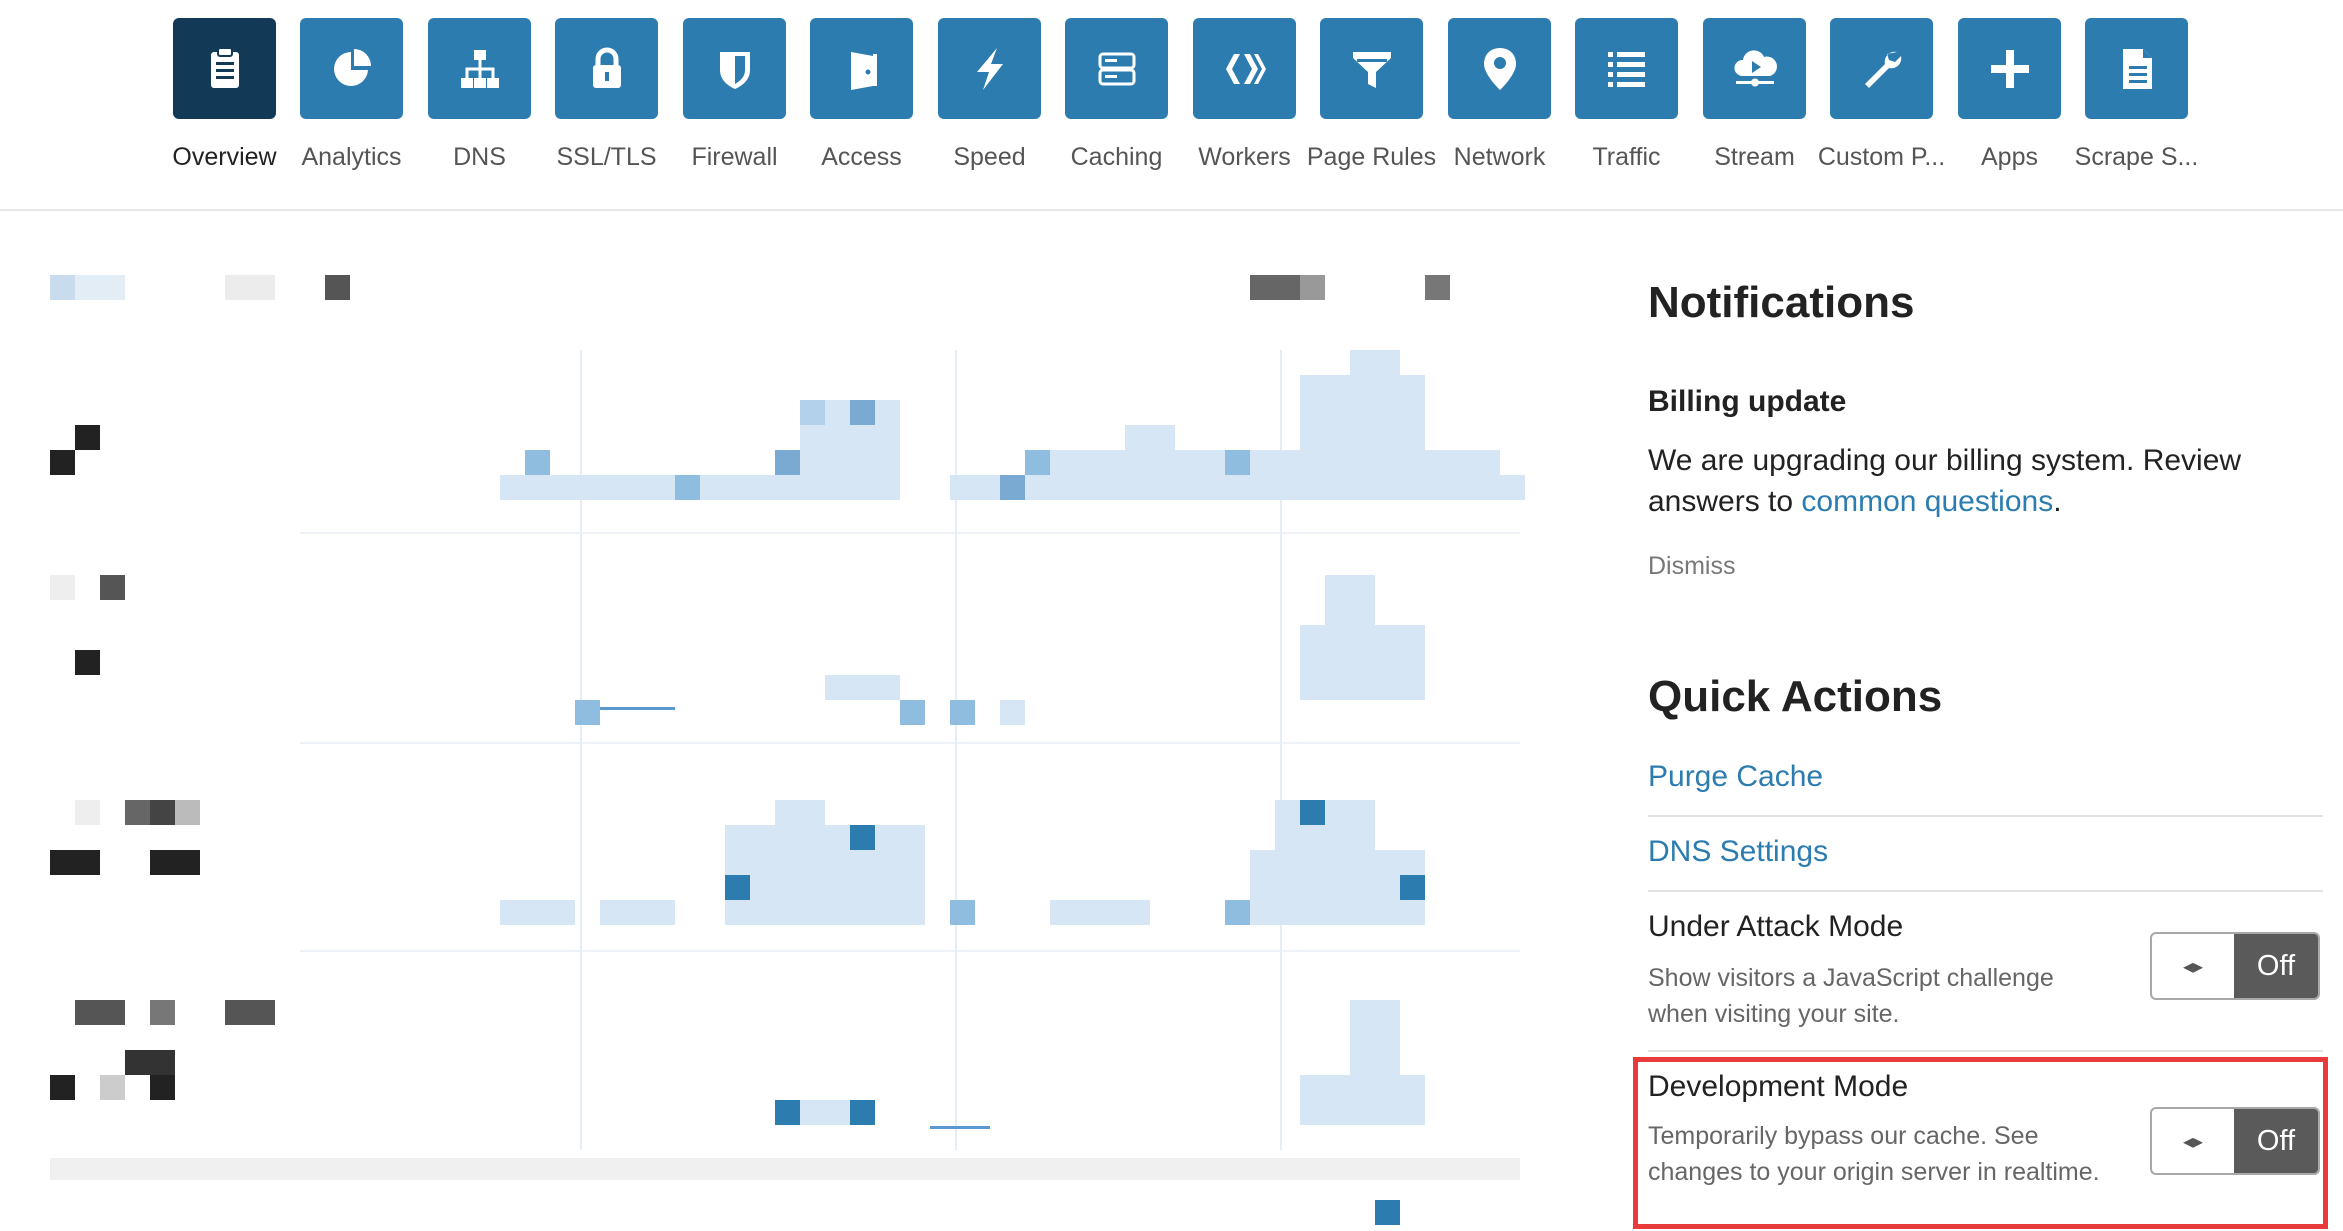 This screenshot has height=1231, width=2343. What do you see at coordinates (1499, 68) in the screenshot?
I see `map-pin-icon` at bounding box center [1499, 68].